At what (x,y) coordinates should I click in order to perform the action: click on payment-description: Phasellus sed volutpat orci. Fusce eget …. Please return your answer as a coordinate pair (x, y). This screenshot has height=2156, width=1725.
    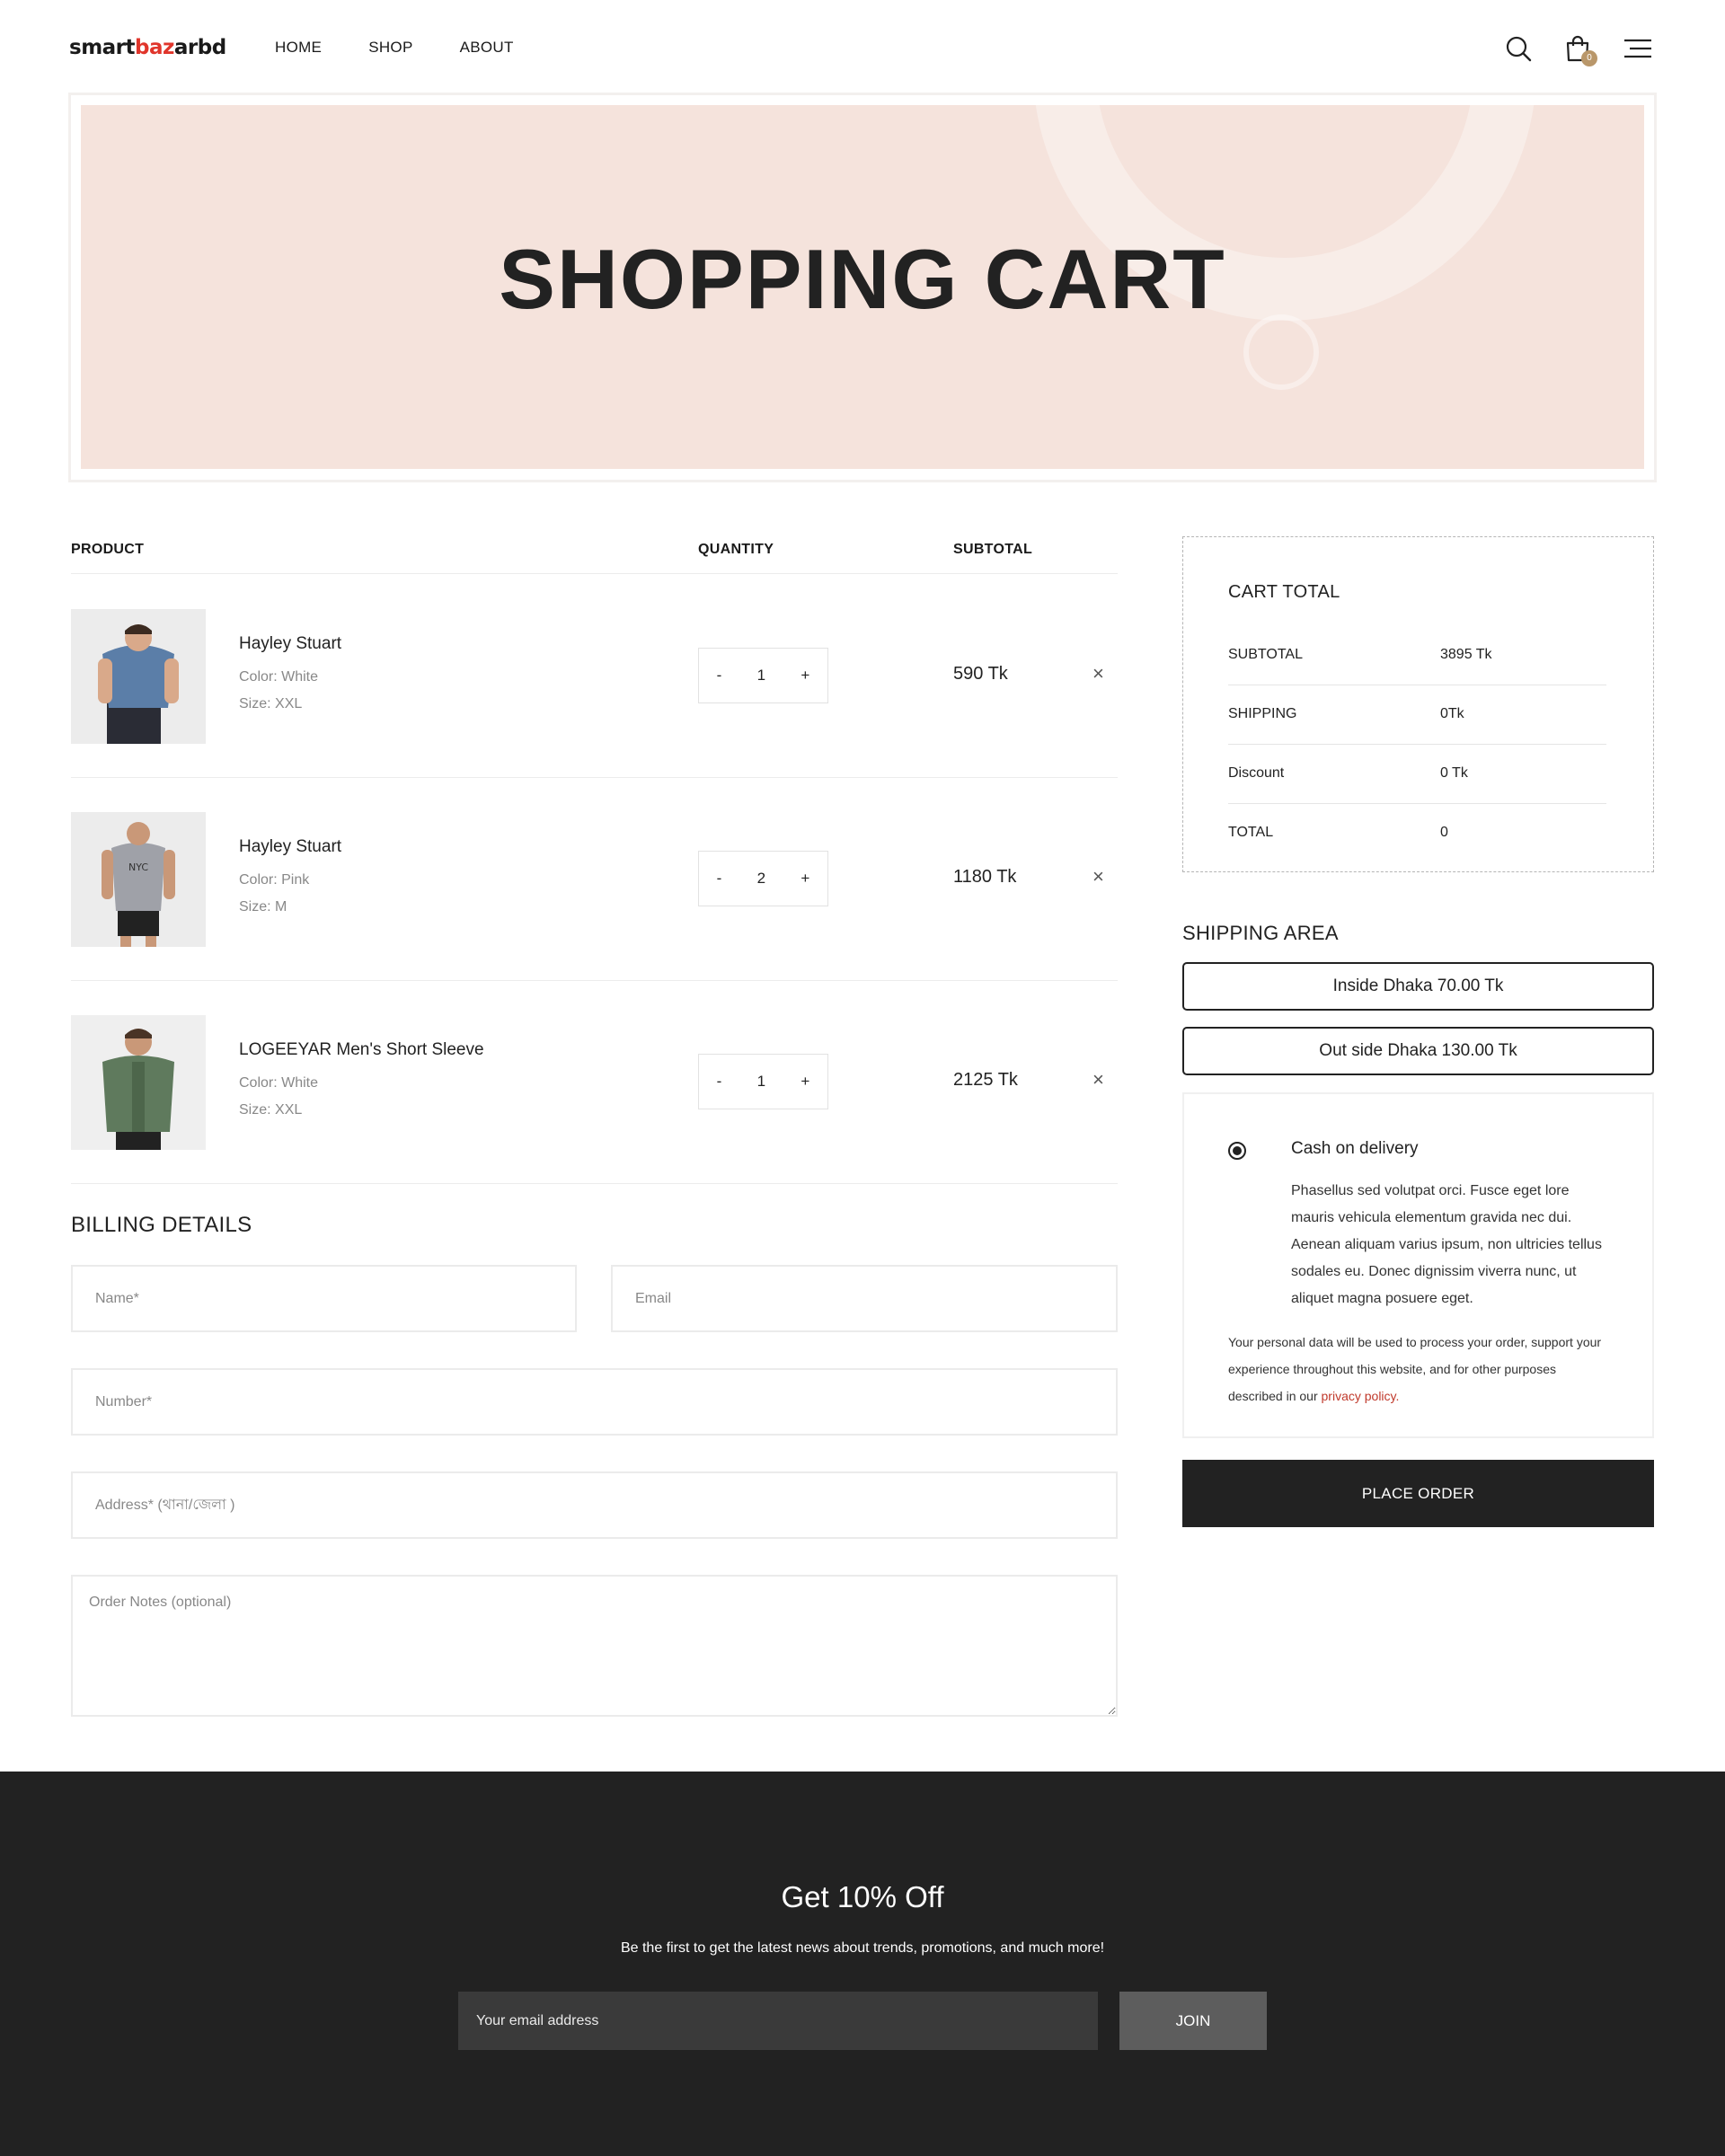
    Looking at the image, I should click on (1446, 1244).